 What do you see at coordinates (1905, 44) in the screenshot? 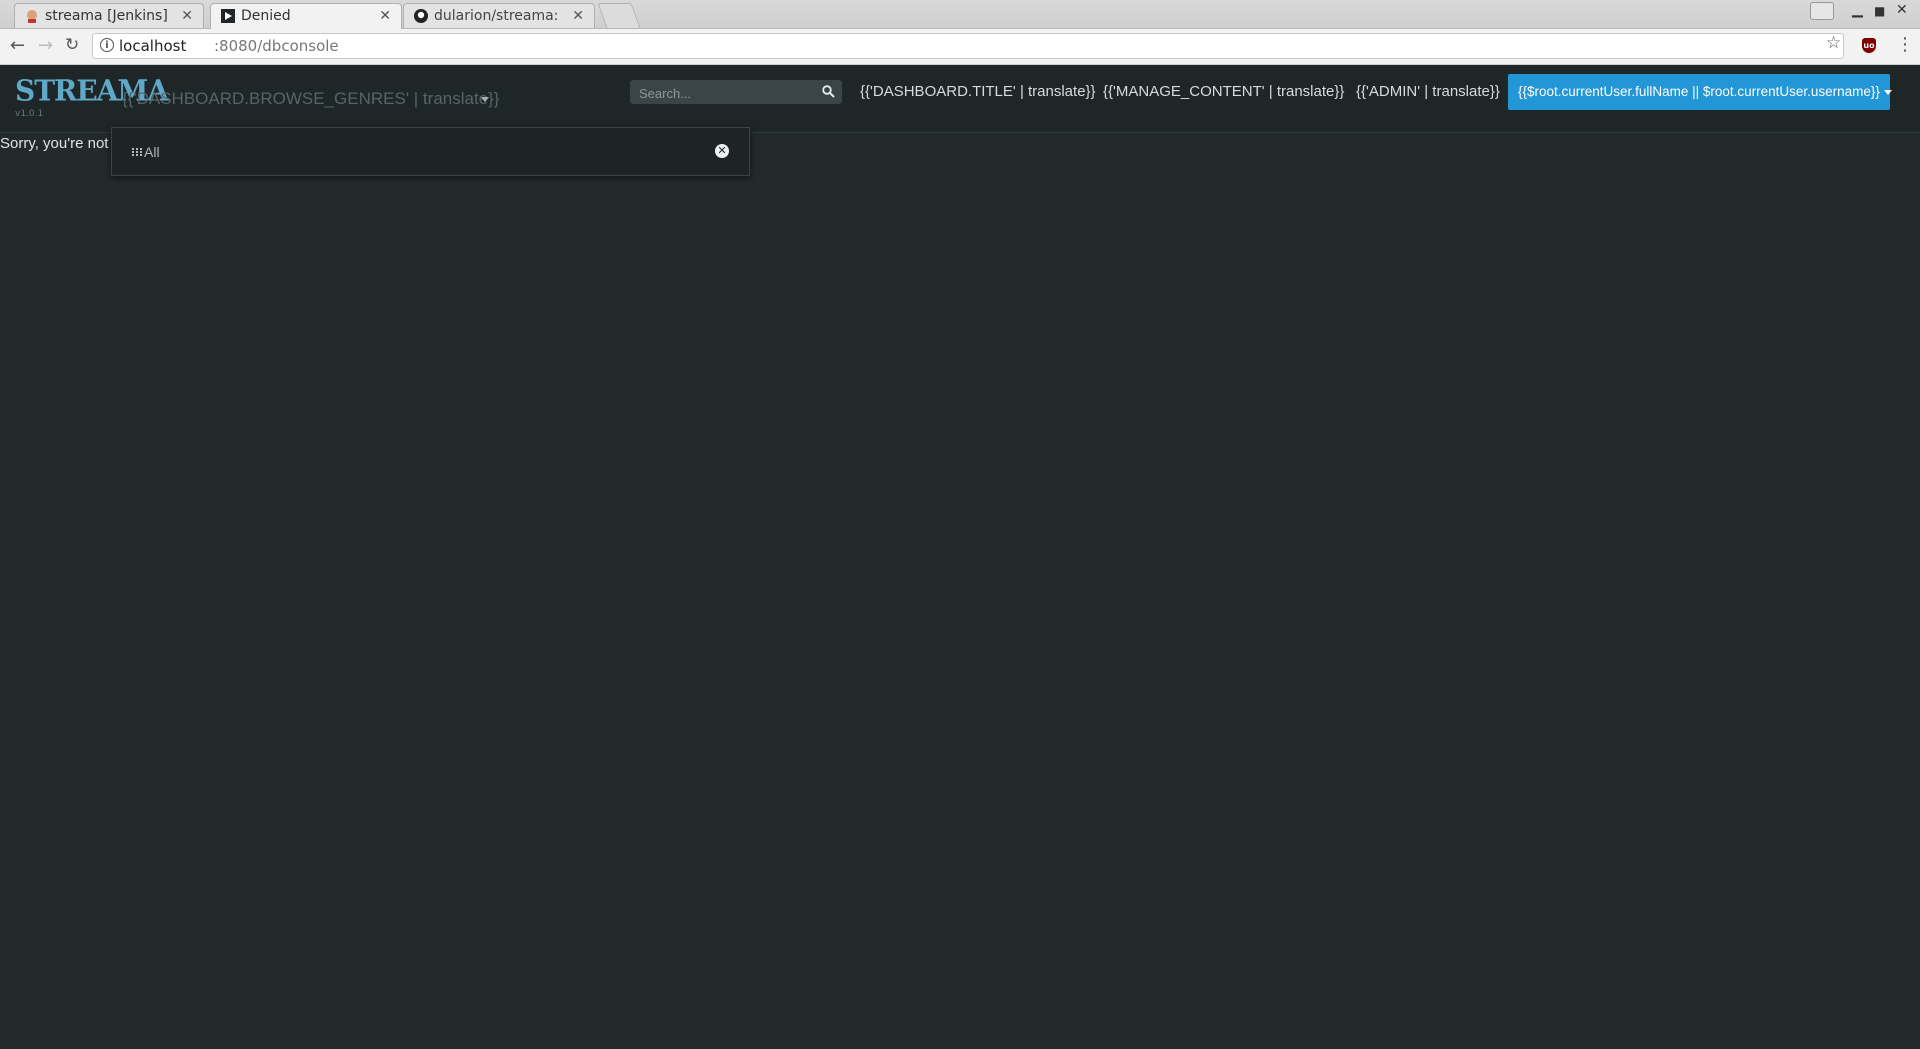
I see `browser-menu-icon: ⋮` at bounding box center [1905, 44].